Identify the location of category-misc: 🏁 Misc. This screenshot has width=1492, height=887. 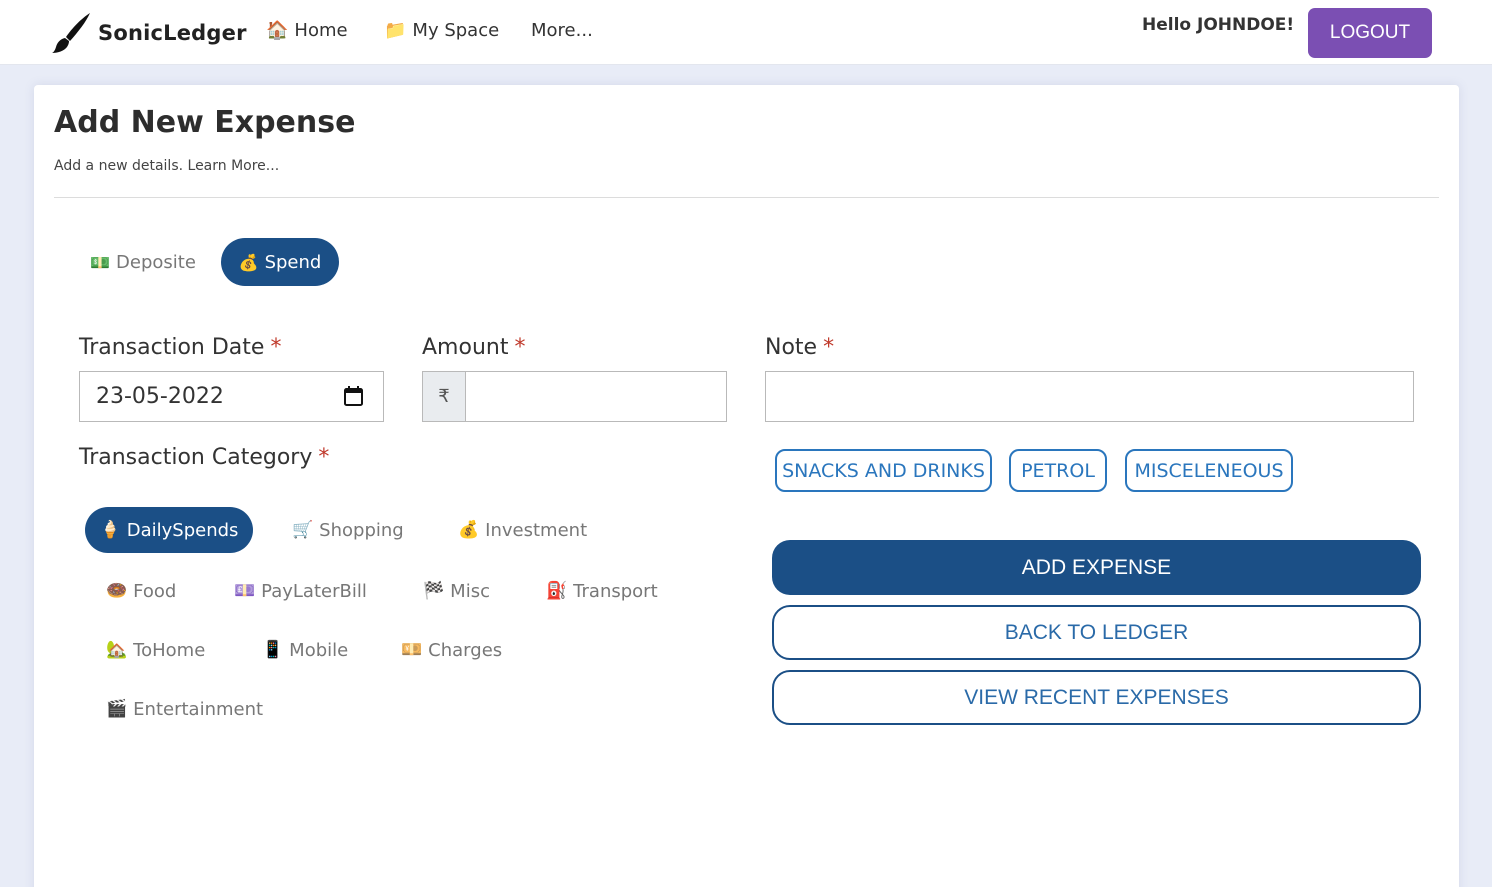
(456, 591).